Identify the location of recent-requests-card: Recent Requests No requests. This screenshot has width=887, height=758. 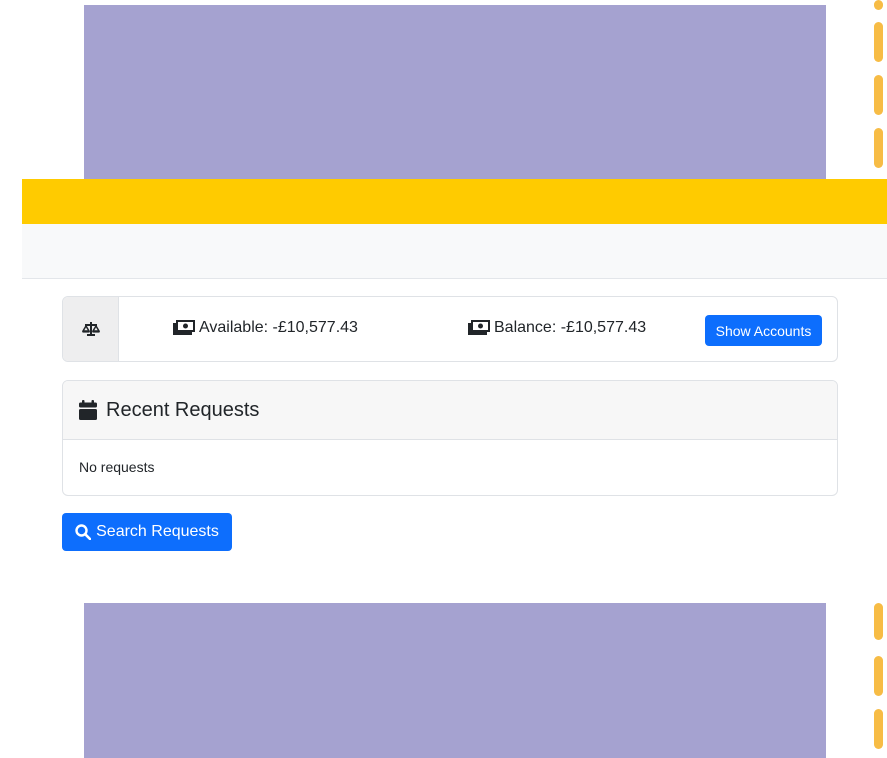
(450, 438).